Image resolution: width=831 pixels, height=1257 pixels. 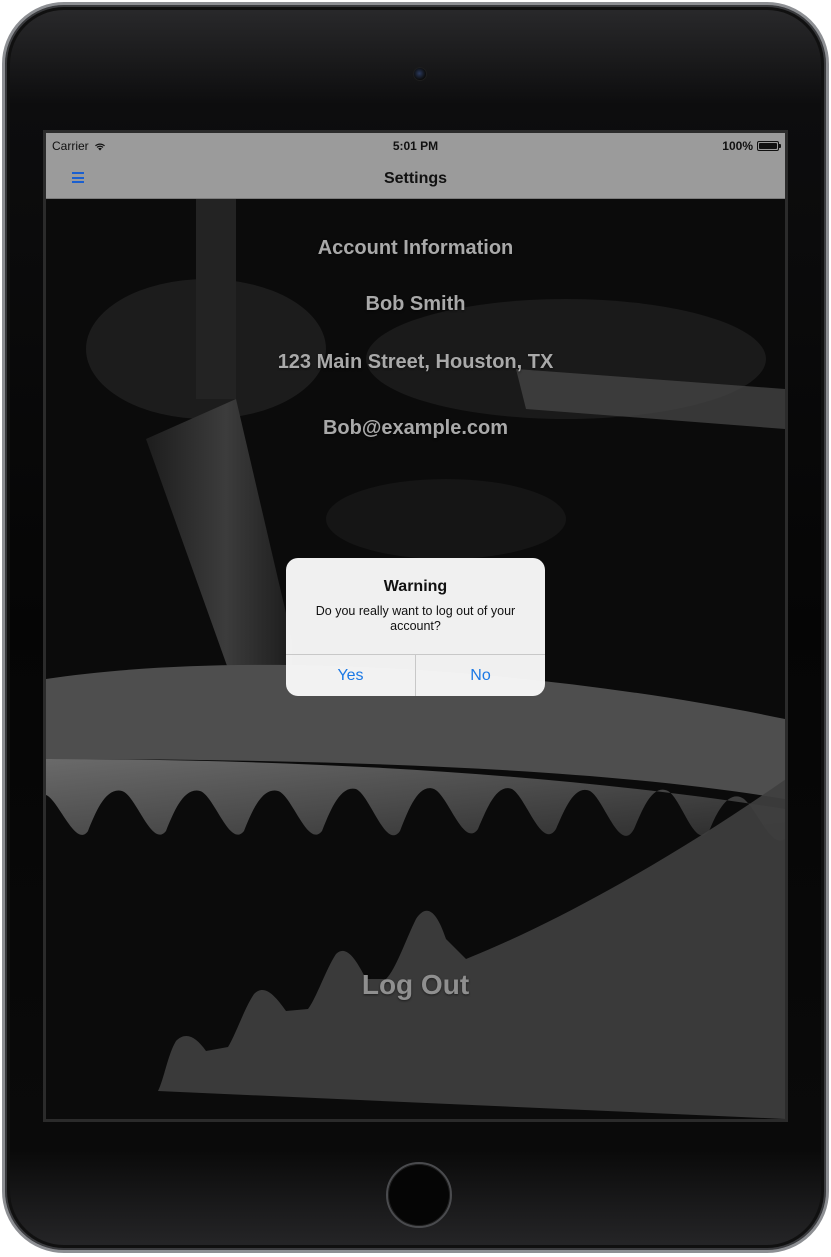 I want to click on account-information-heading: Account Information, so click(x=415, y=248).